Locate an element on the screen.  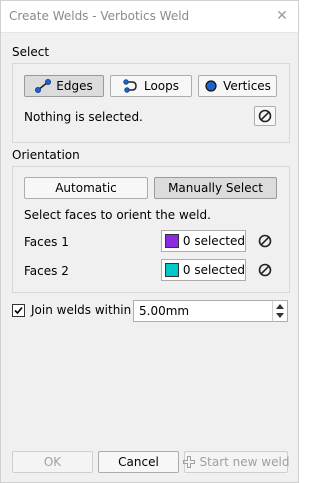
faces-2-selector: 0 selected is located at coordinates (203, 270).